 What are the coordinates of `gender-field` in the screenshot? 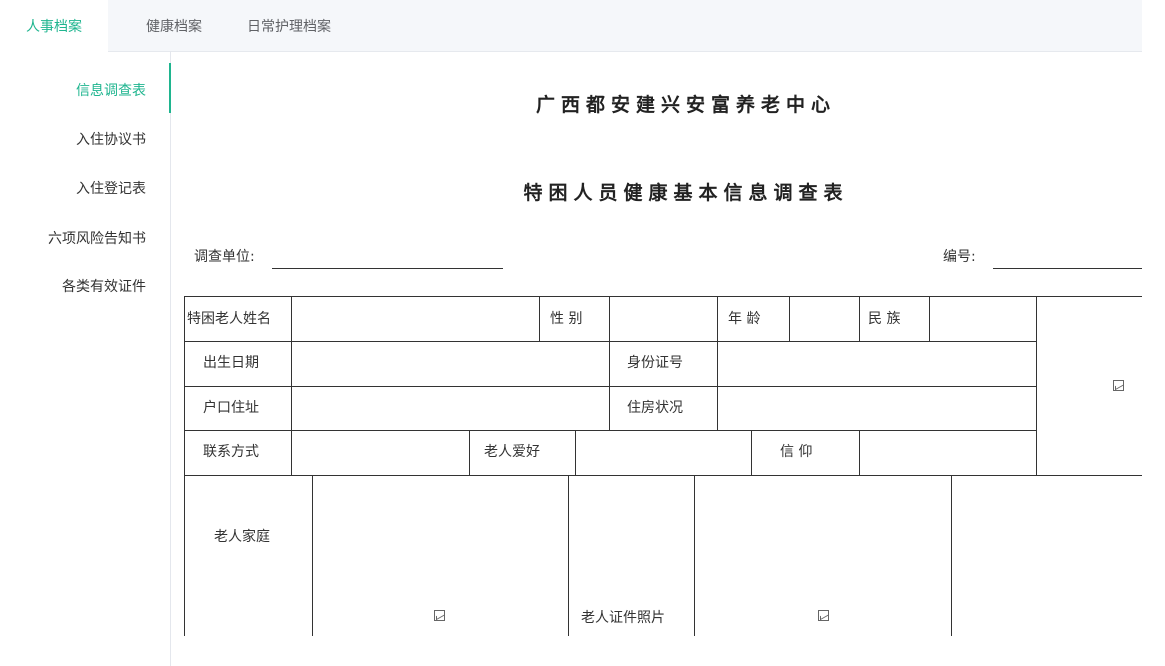 It's located at (663, 319).